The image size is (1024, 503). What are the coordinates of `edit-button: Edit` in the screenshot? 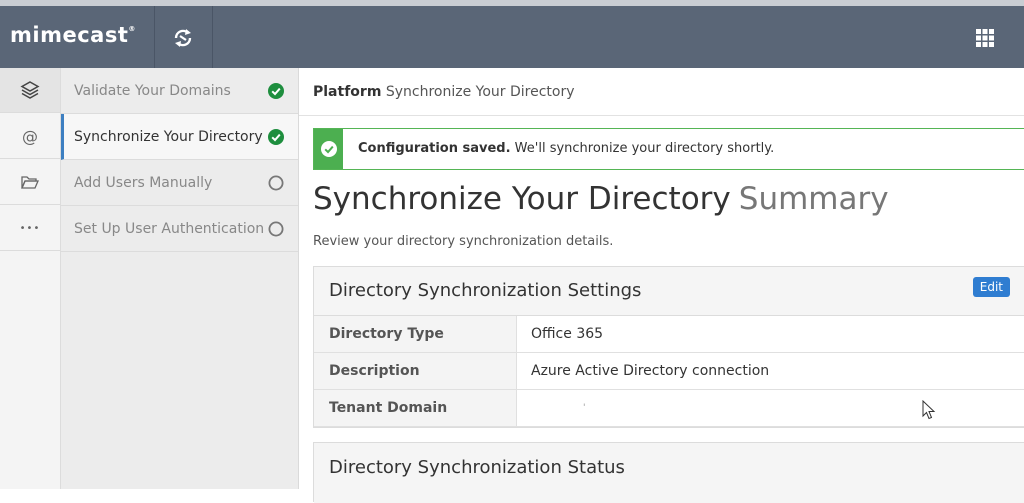 It's located at (991, 287).